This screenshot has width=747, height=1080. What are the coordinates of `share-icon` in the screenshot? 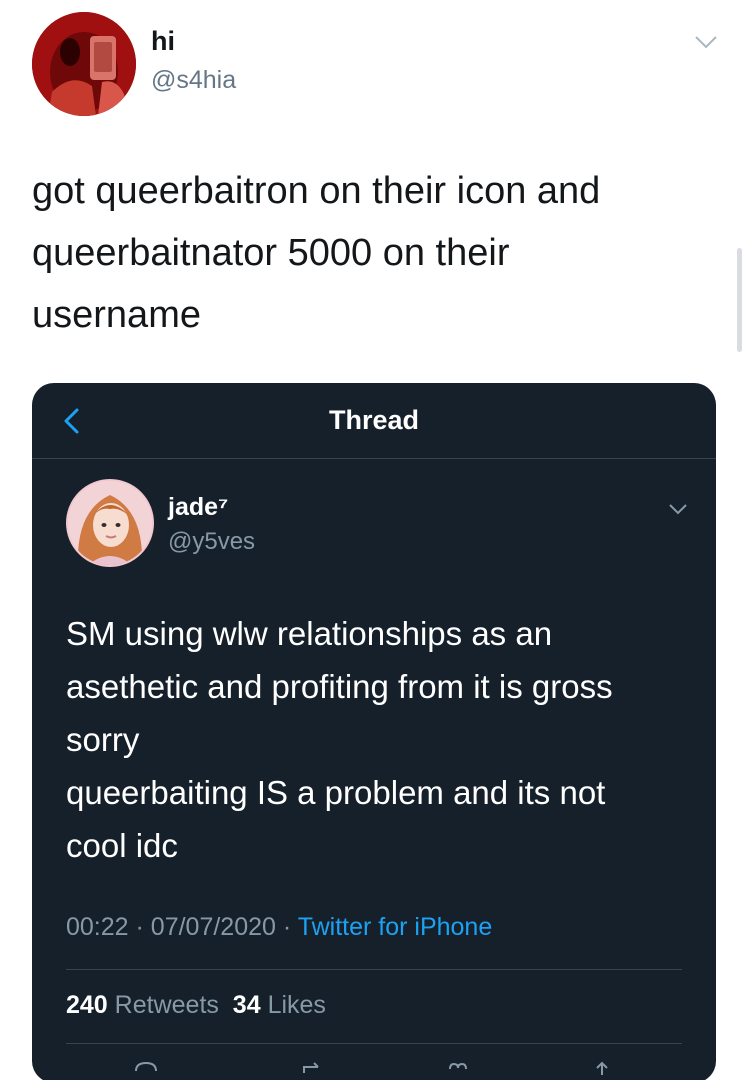 It's located at (602, 1069).